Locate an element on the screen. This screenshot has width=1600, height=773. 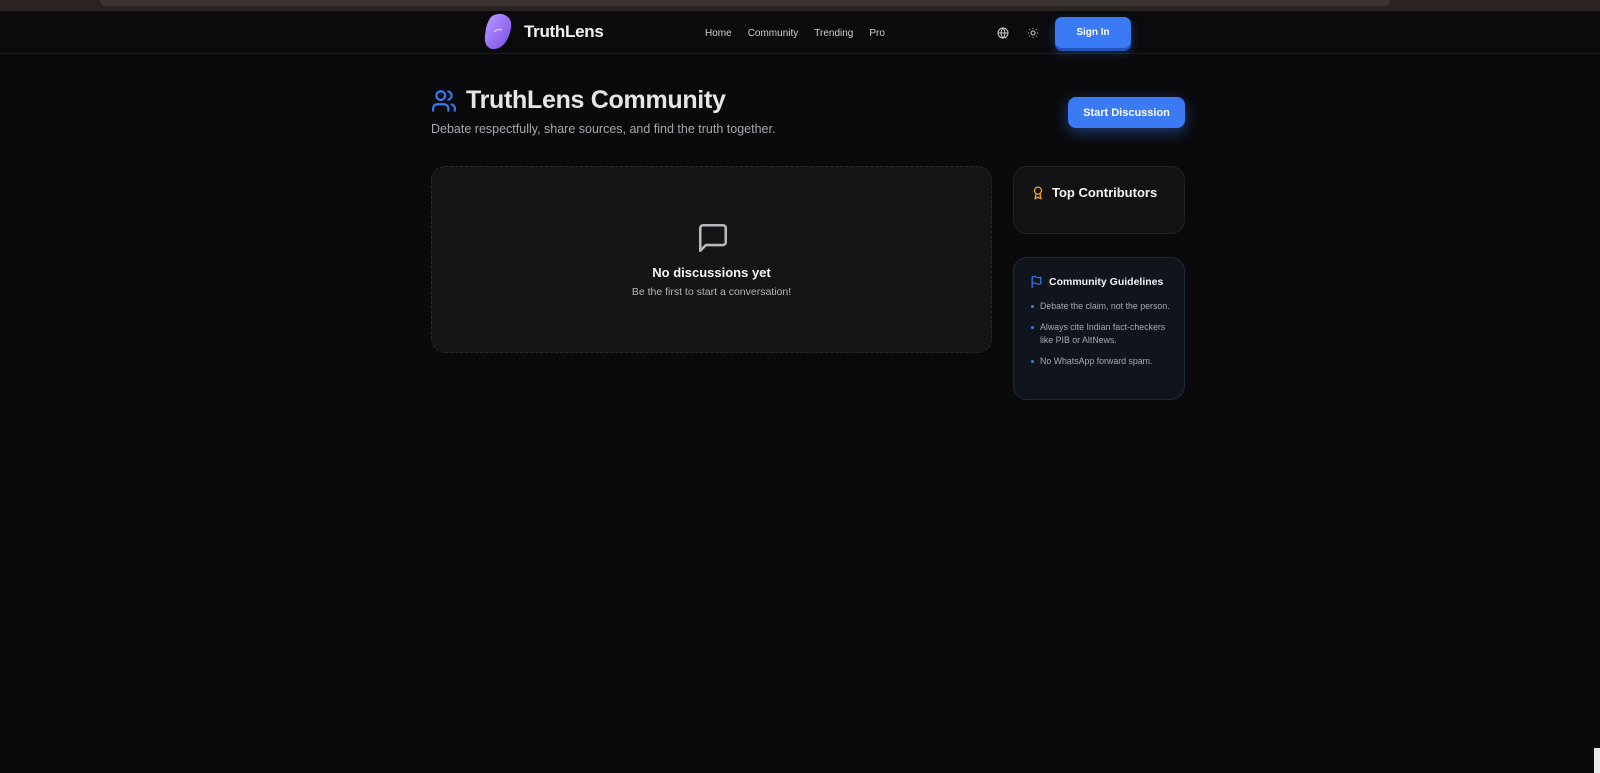
users-icon is located at coordinates (444, 101).